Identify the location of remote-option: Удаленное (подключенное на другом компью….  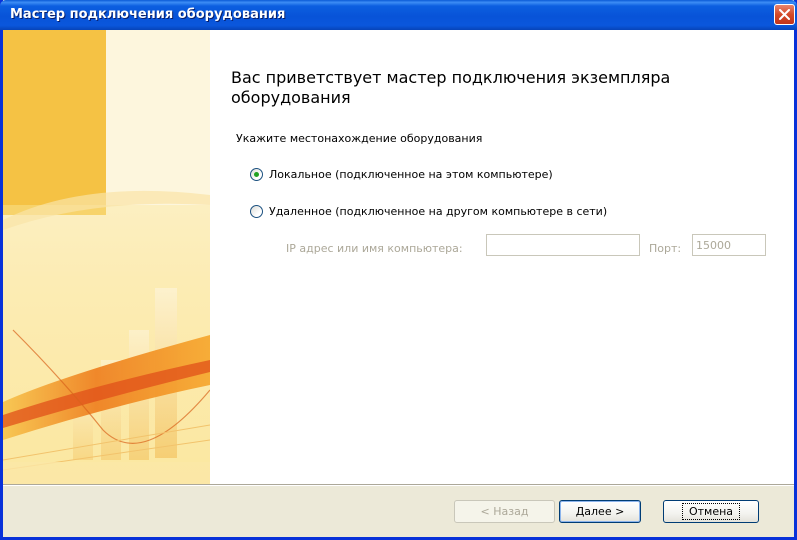
(428, 211).